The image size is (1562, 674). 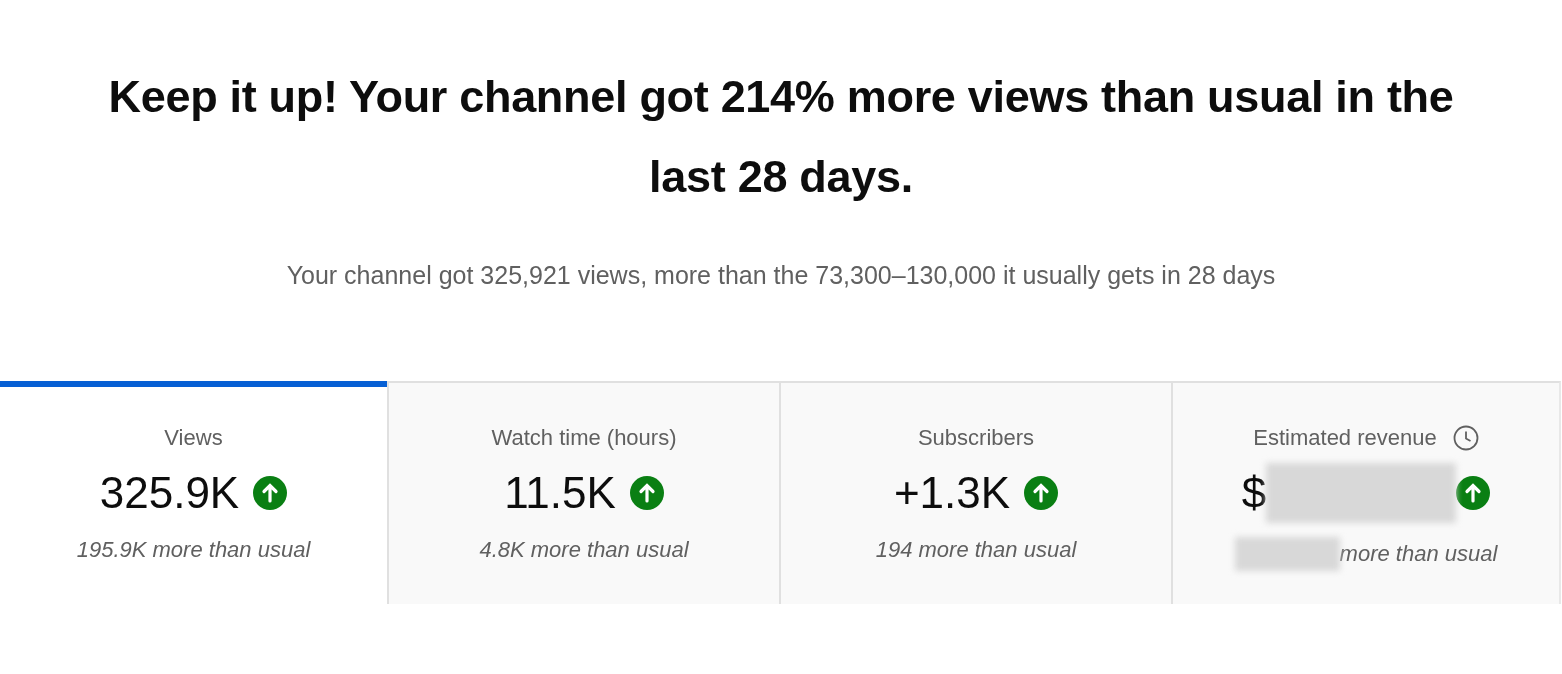 What do you see at coordinates (781, 275) in the screenshot?
I see `summary-text: Your channel got 325,921 views, more than the 73,300–130,000 it usually gets in 28 days` at bounding box center [781, 275].